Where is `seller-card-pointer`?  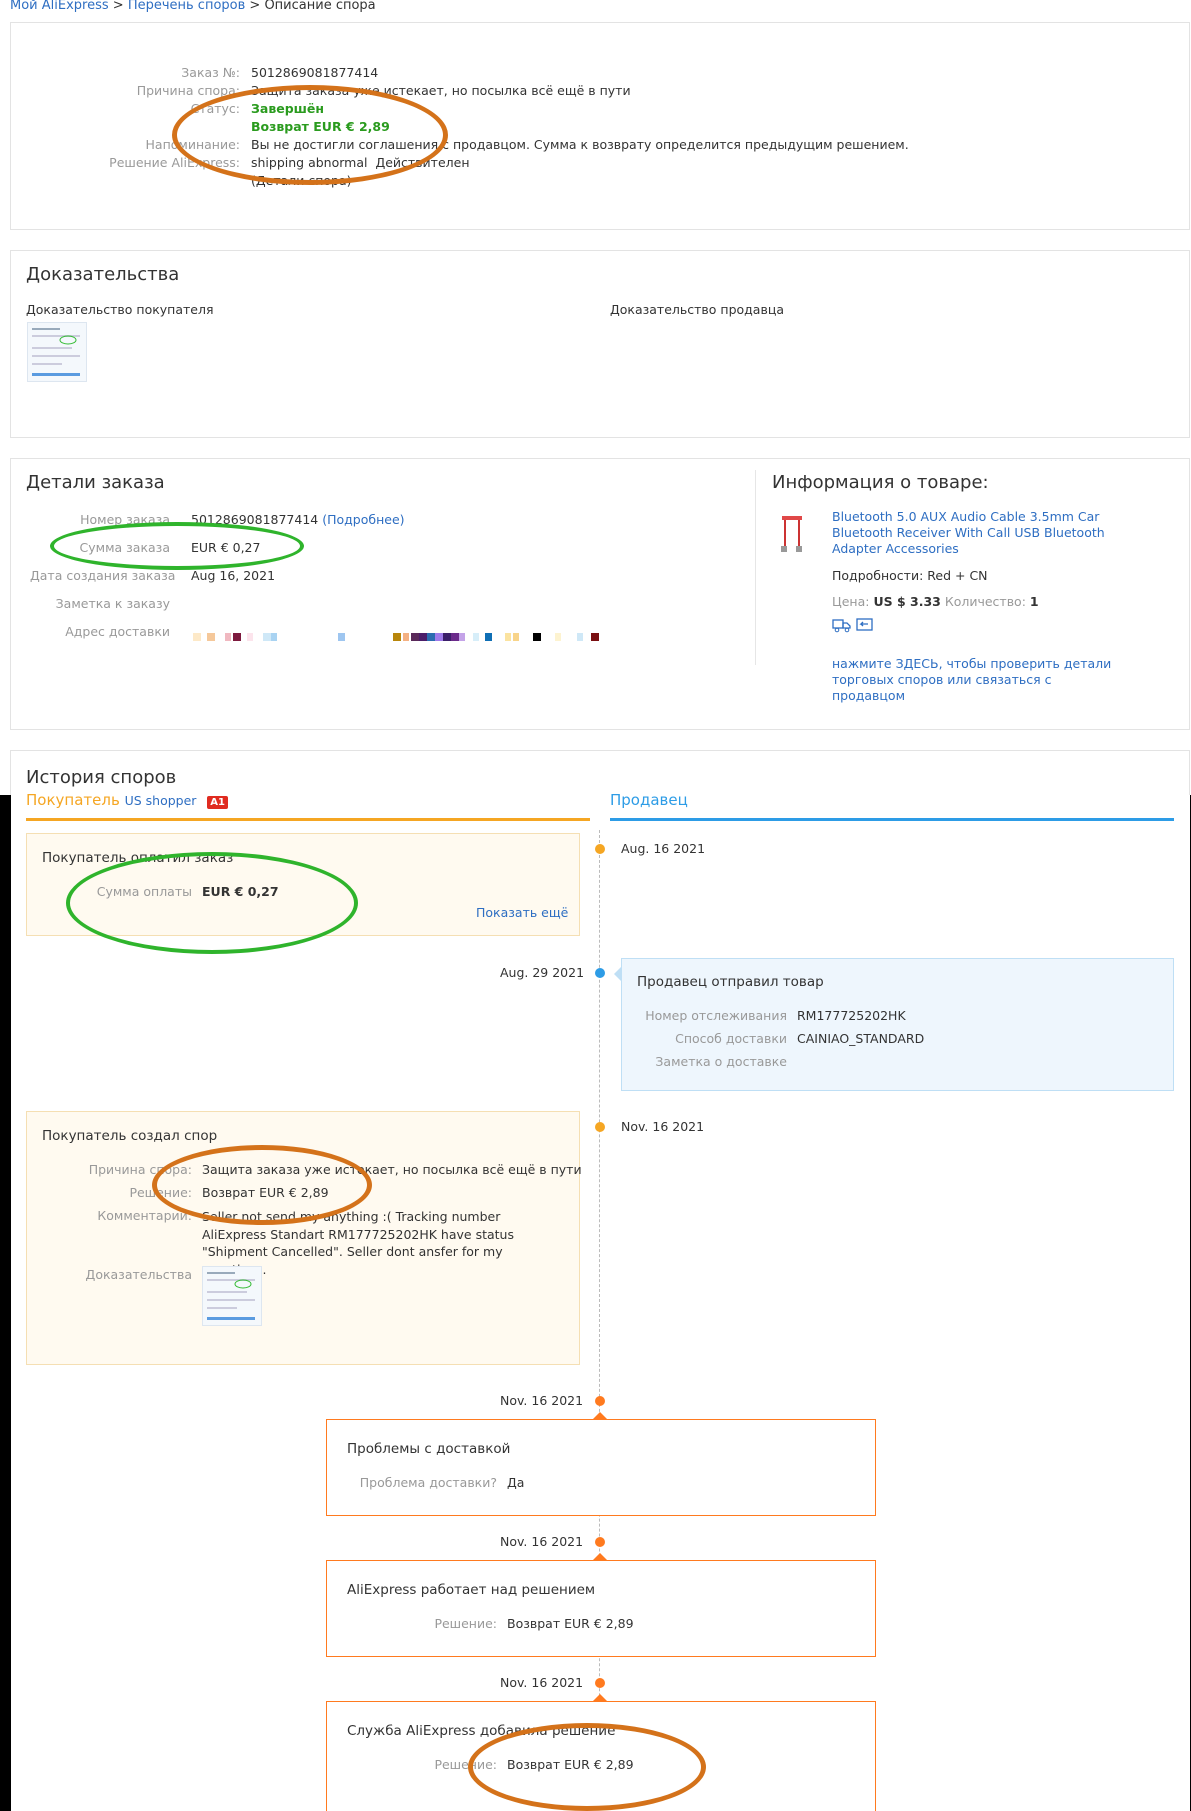 seller-card-pointer is located at coordinates (618, 974).